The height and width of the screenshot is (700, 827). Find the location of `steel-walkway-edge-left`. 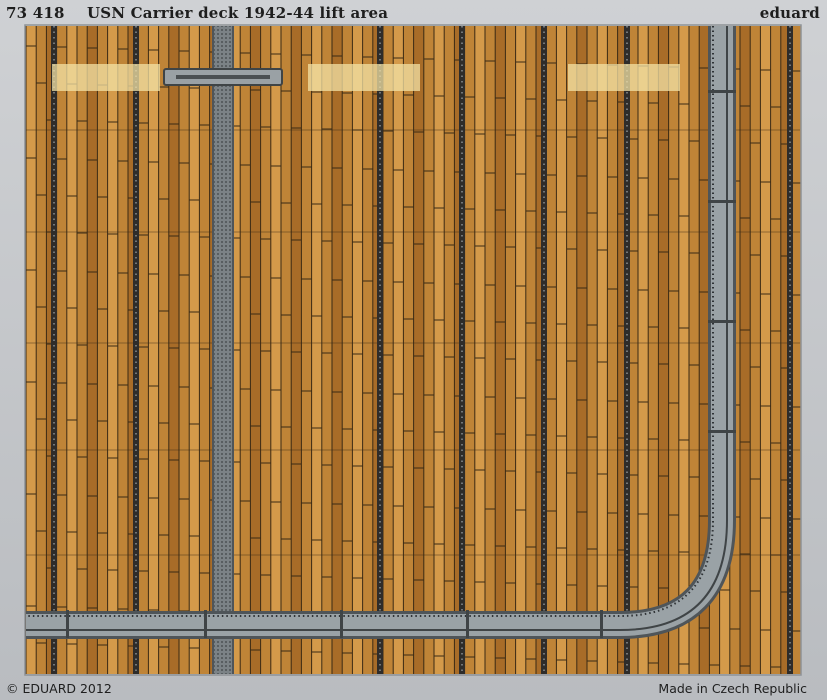

steel-walkway-edge-left is located at coordinates (213, 350).